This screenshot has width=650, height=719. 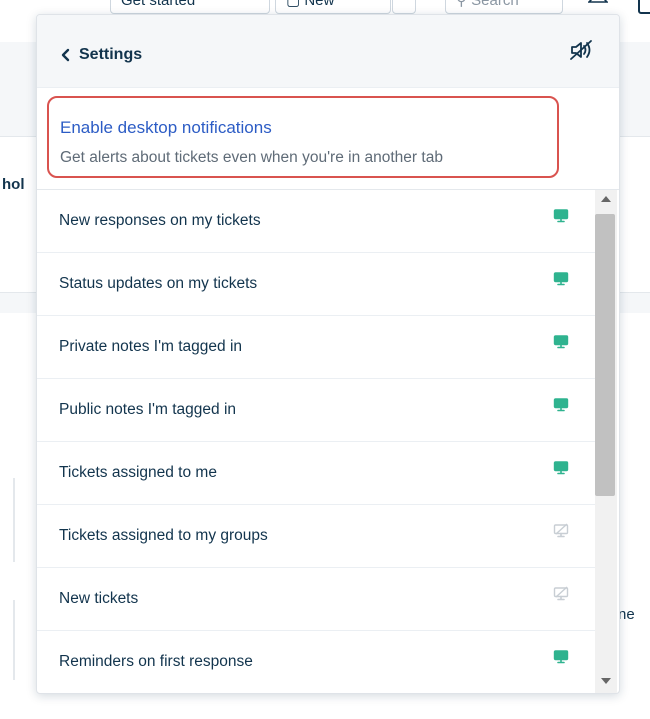 What do you see at coordinates (166, 128) in the screenshot?
I see `enable-notifications-link: Enable desktop notifications` at bounding box center [166, 128].